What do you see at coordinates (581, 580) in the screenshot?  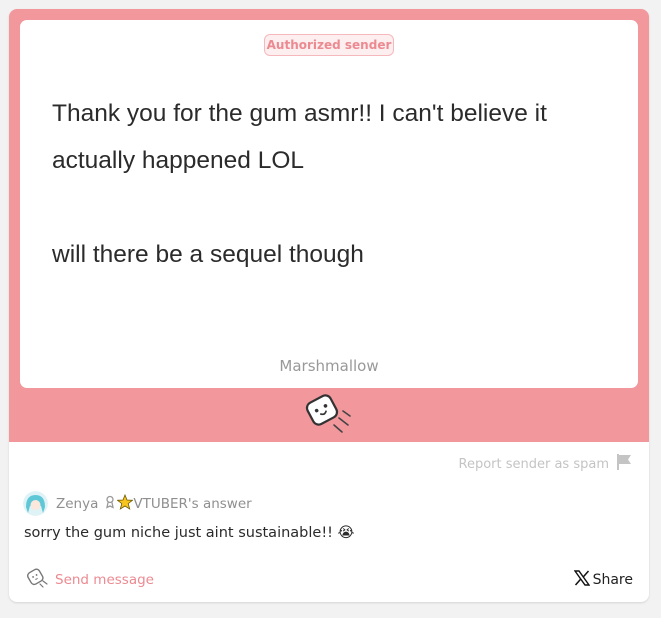 I see `x-logo-icon` at bounding box center [581, 580].